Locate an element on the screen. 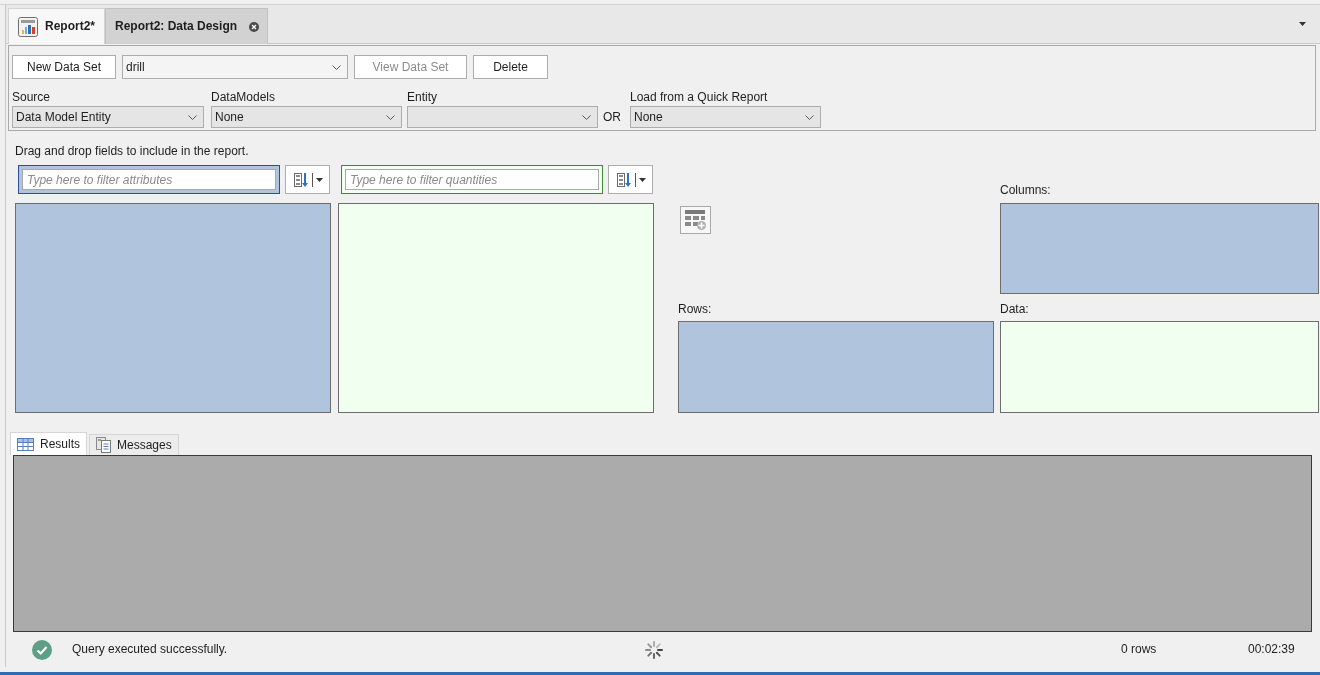 This screenshot has height=675, width=1320. row-count: 0 rows is located at coordinates (1139, 649).